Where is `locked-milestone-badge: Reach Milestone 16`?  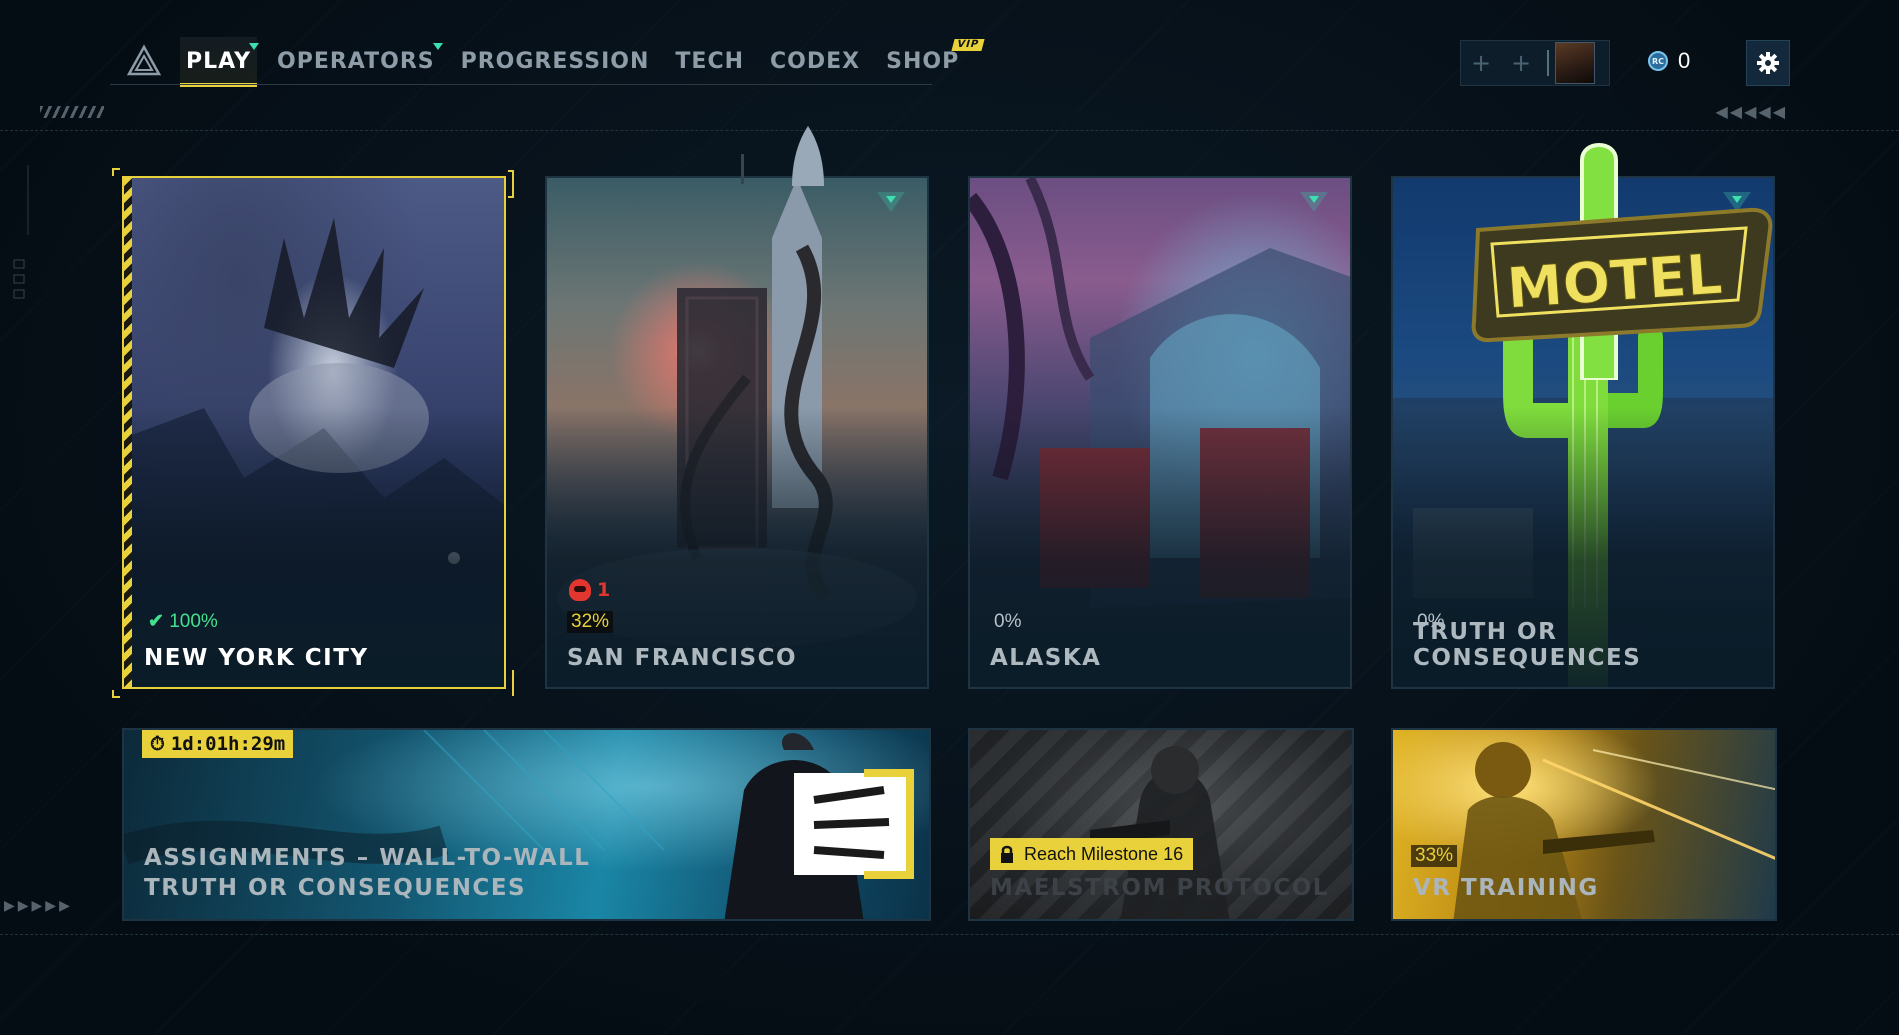 locked-milestone-badge: Reach Milestone 16 is located at coordinates (1092, 854).